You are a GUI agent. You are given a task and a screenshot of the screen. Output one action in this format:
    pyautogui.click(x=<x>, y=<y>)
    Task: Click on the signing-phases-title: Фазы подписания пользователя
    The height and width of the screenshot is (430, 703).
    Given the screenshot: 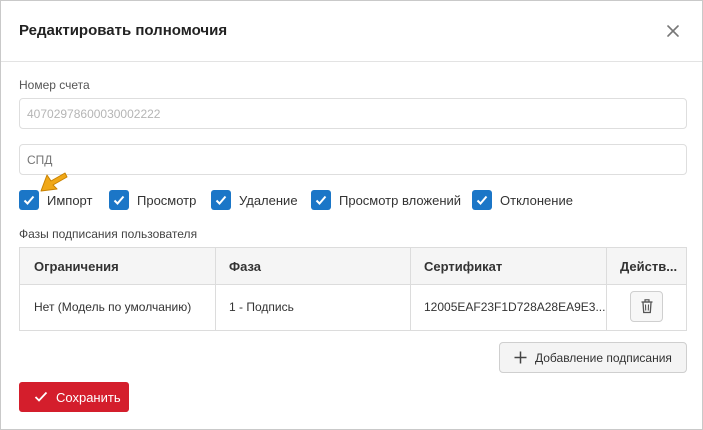 What is the action you would take?
    pyautogui.click(x=108, y=234)
    